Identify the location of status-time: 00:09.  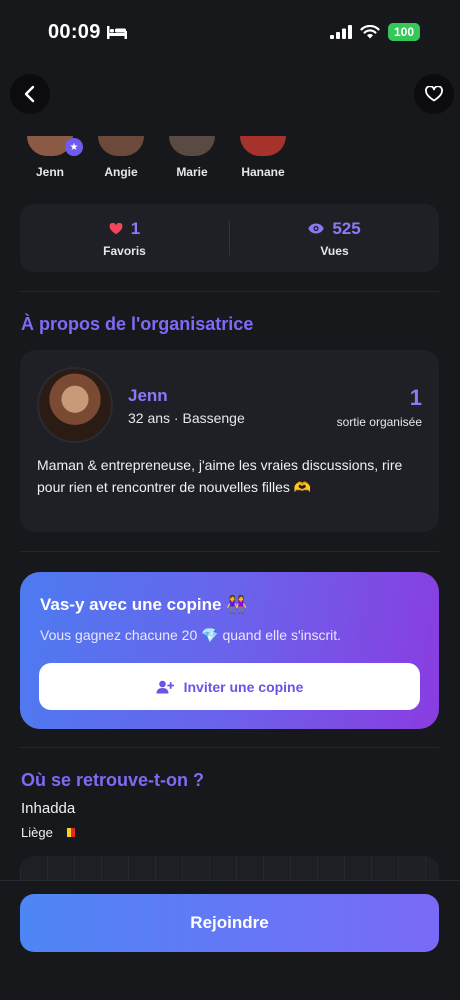
(87, 32).